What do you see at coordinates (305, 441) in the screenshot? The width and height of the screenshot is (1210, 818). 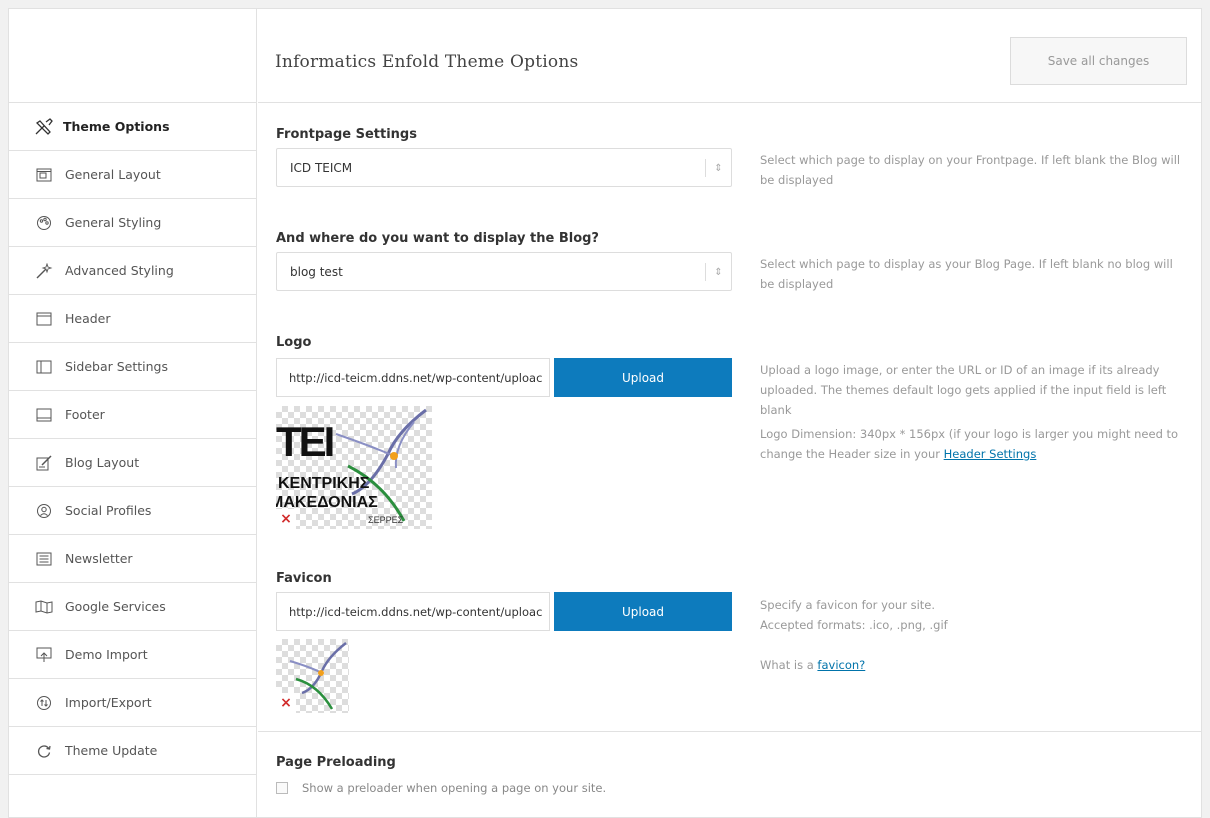 I see `logo-text-tei: TEI` at bounding box center [305, 441].